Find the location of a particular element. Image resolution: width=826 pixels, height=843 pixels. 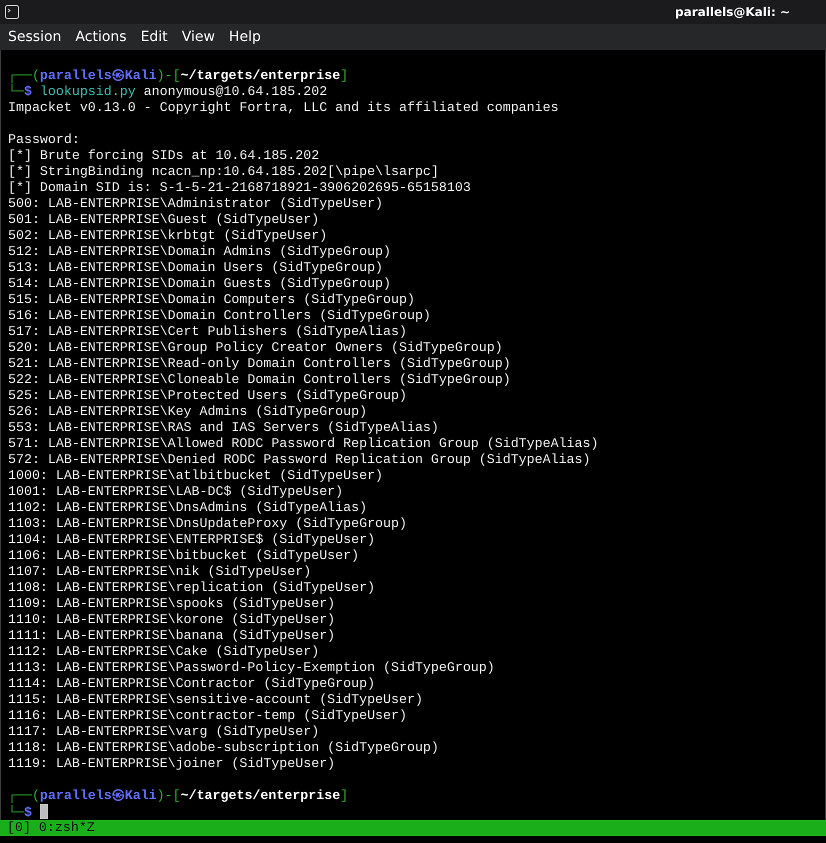

output-line: 1107: LAB-ENTERPRISE\nik (SidTypeUser) is located at coordinates (160, 572).